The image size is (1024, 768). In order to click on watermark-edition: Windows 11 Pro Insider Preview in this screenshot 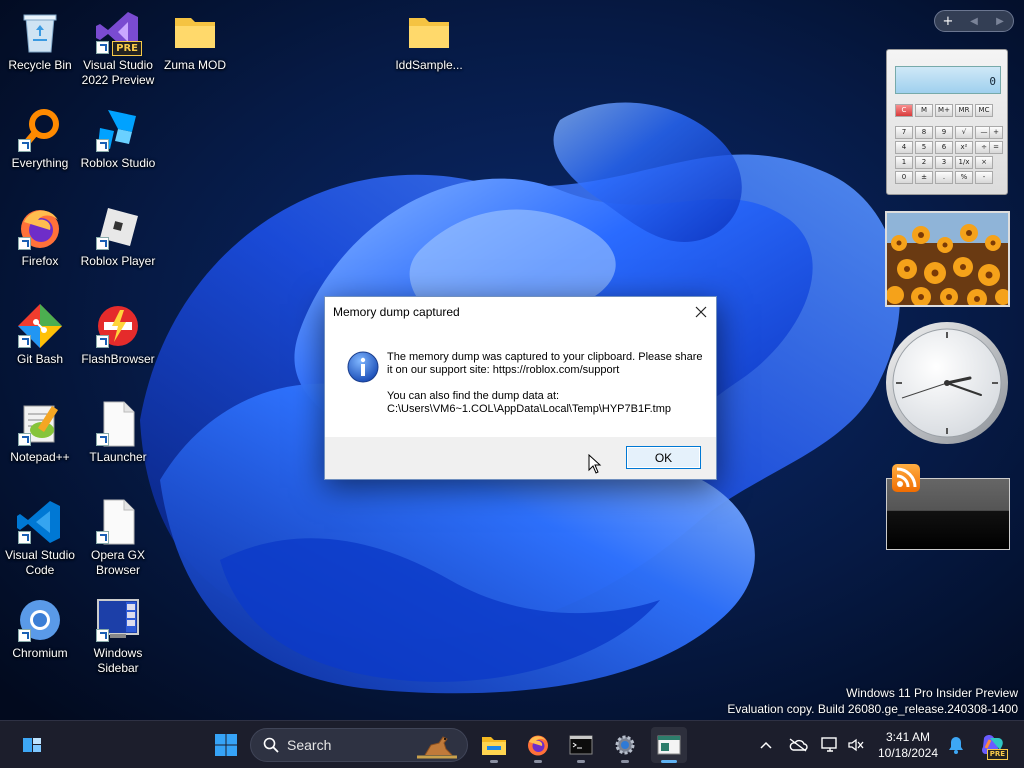, I will do `click(932, 693)`.